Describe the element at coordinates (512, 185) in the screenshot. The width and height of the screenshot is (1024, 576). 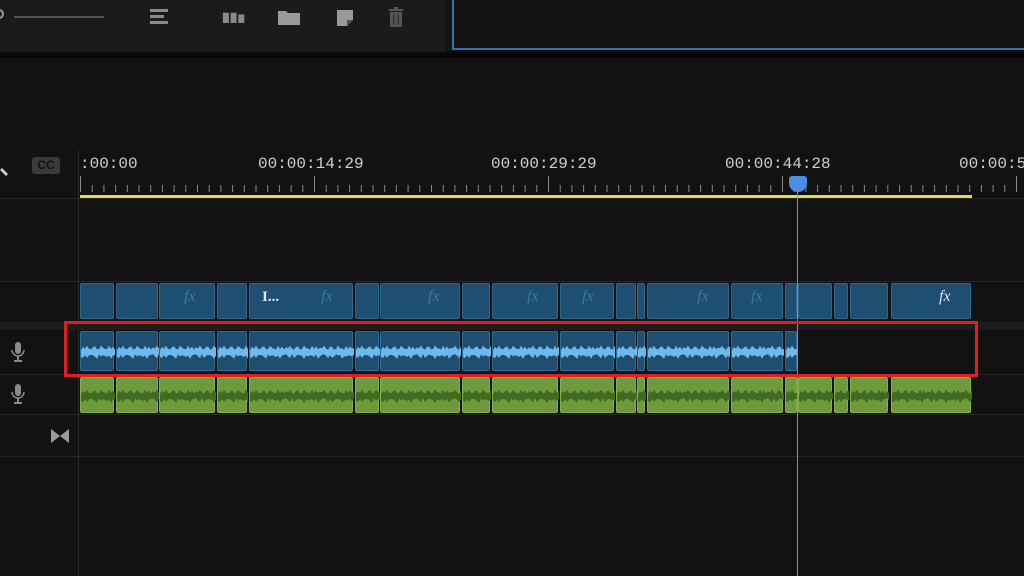
I see `time-ruler-ticks` at that location.